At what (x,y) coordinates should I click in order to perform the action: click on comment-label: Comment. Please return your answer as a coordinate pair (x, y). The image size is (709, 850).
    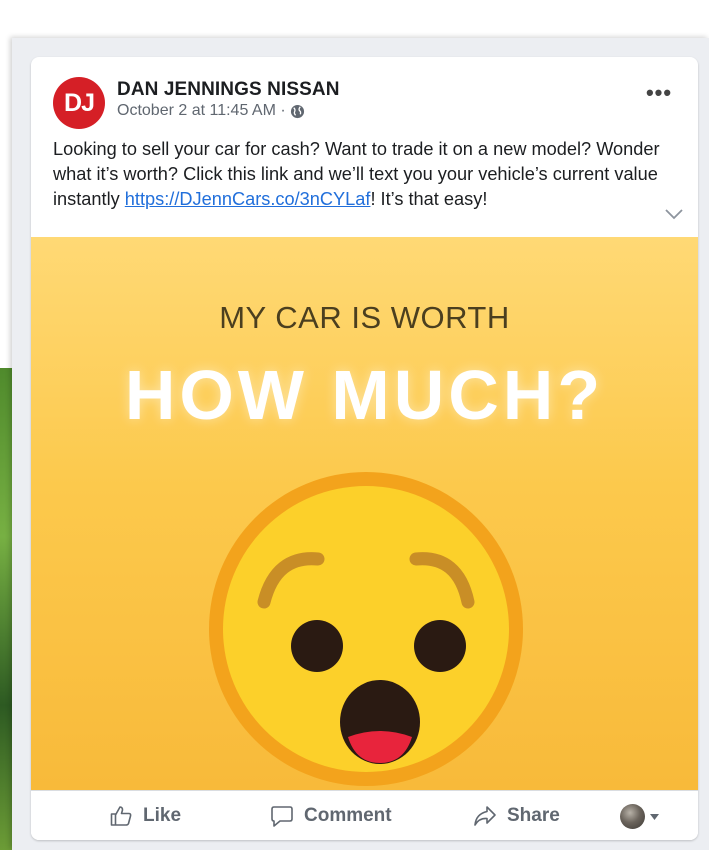
    Looking at the image, I should click on (348, 815).